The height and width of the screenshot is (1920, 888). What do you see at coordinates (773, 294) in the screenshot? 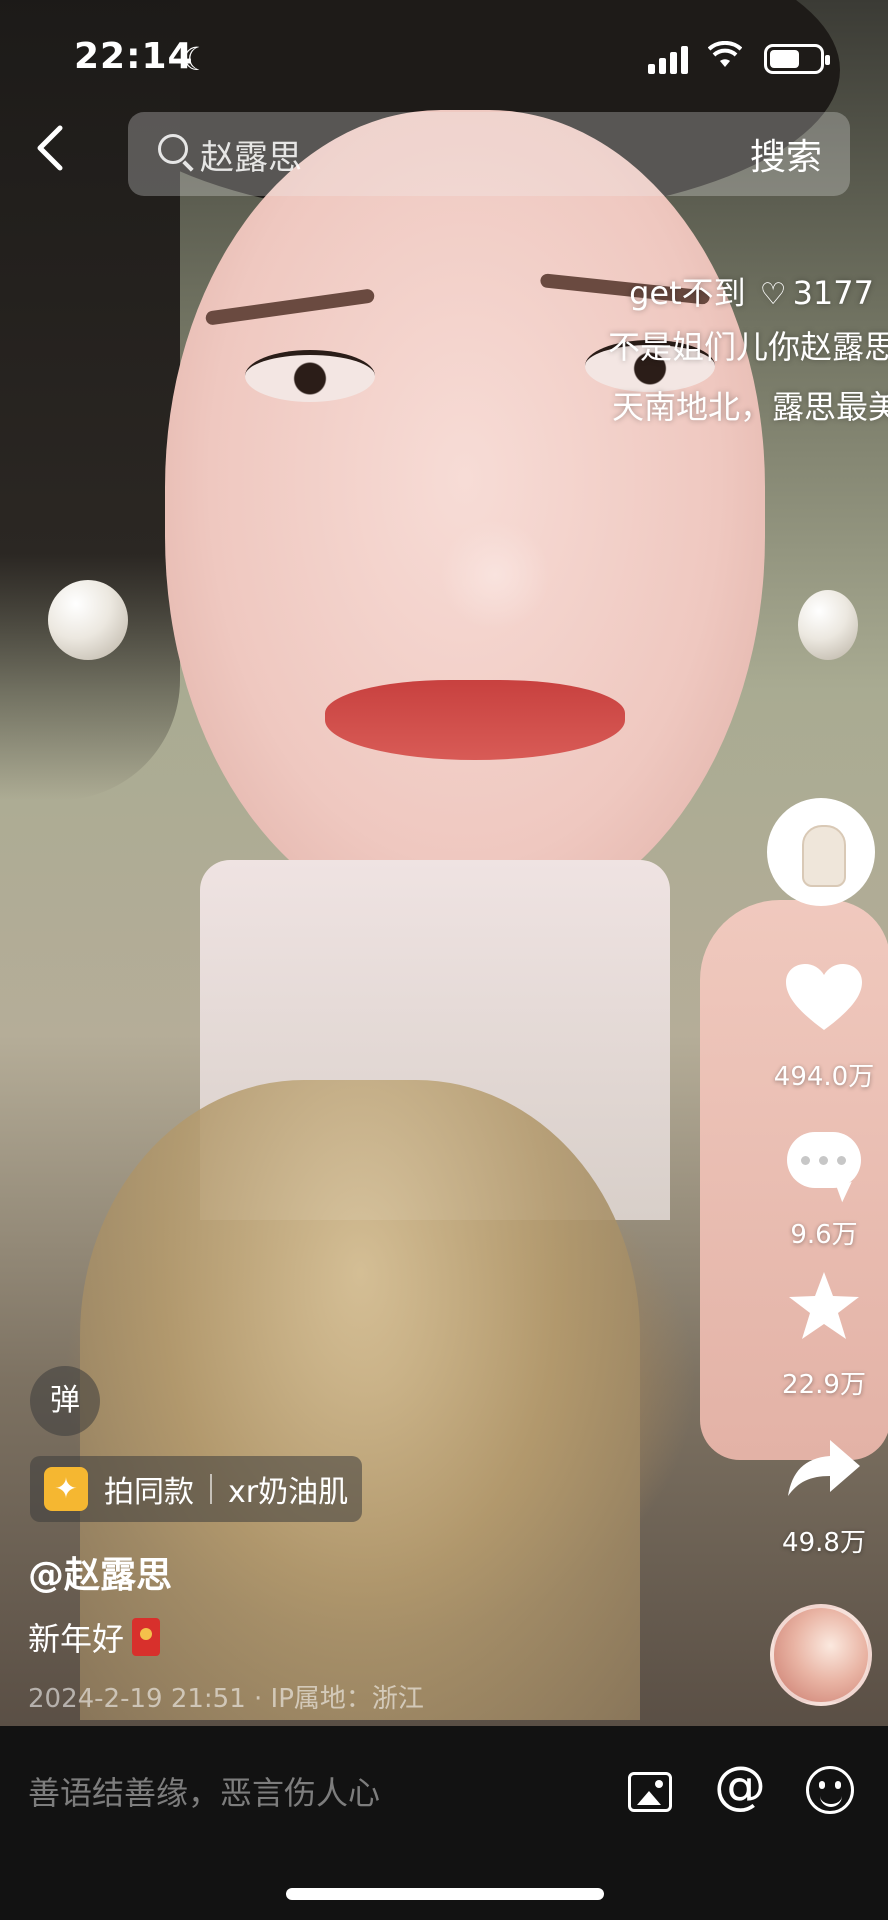
I see `heart-icon: ♡` at bounding box center [773, 294].